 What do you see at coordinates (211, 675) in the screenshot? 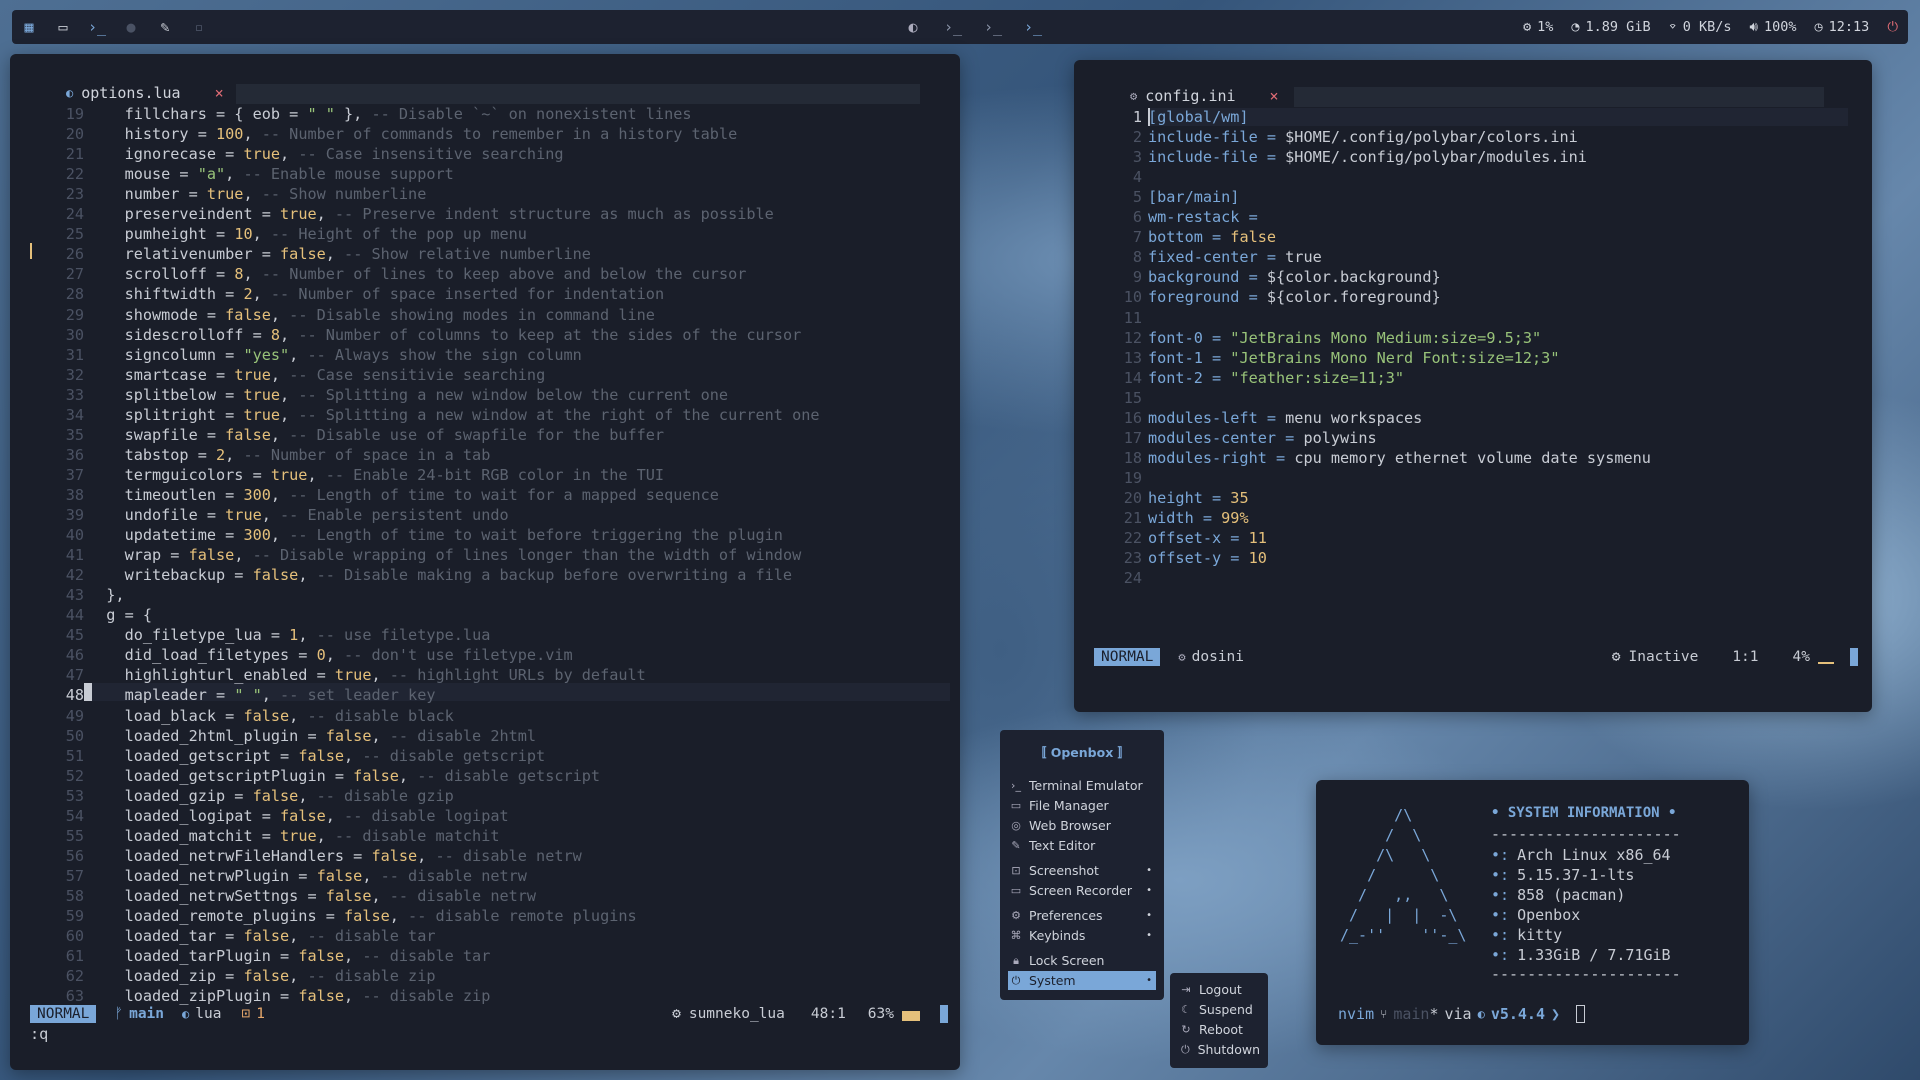
I see `code-token: highlighturl_enabled =` at bounding box center [211, 675].